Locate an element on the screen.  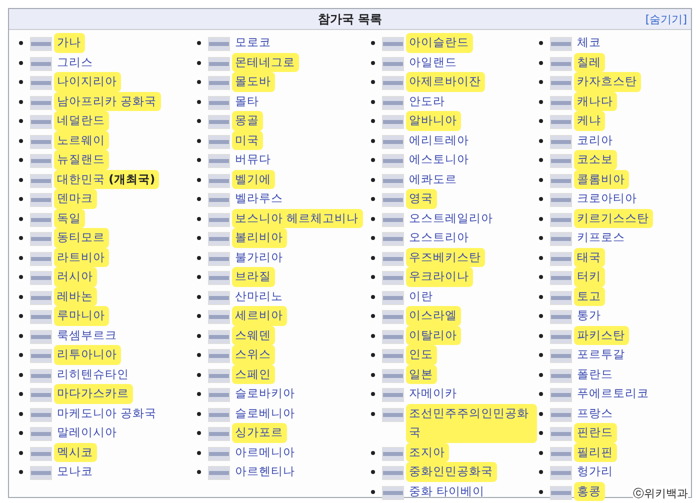
country-link: 나이지리아 is located at coordinates (87, 82).